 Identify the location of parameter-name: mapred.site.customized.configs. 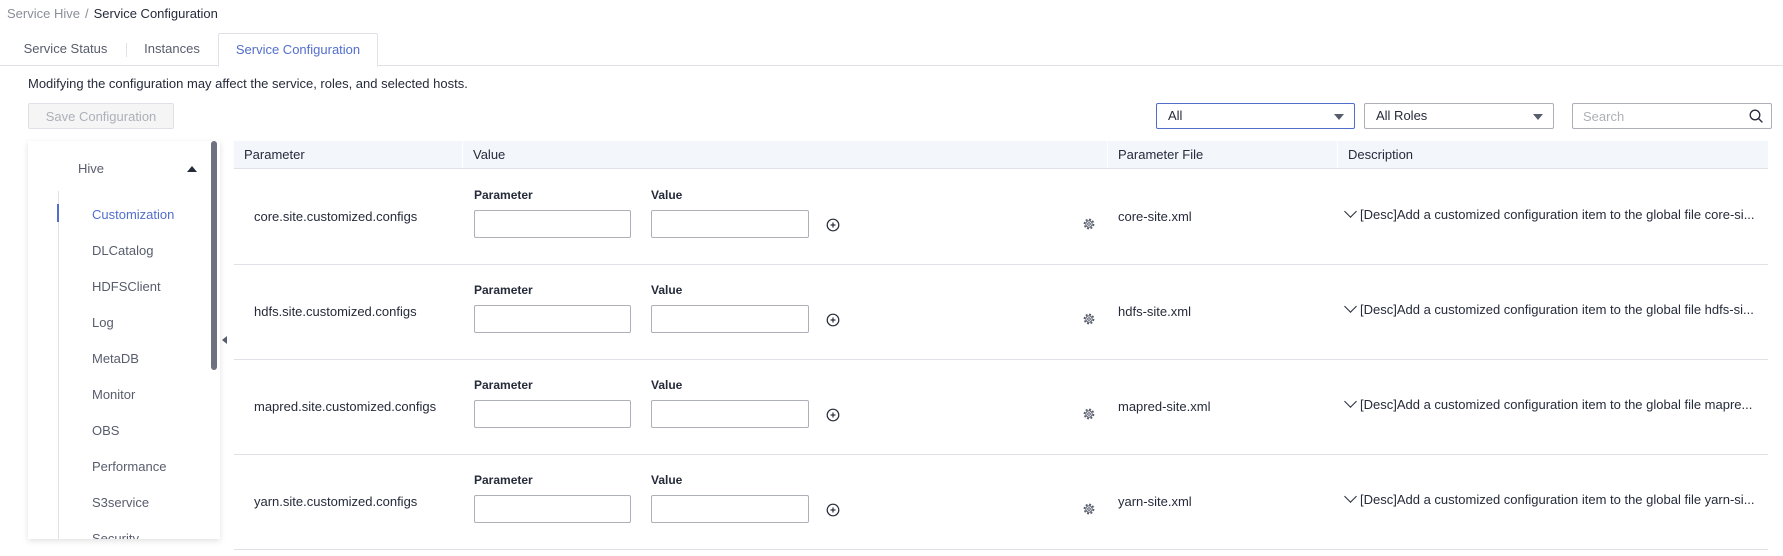
(345, 406).